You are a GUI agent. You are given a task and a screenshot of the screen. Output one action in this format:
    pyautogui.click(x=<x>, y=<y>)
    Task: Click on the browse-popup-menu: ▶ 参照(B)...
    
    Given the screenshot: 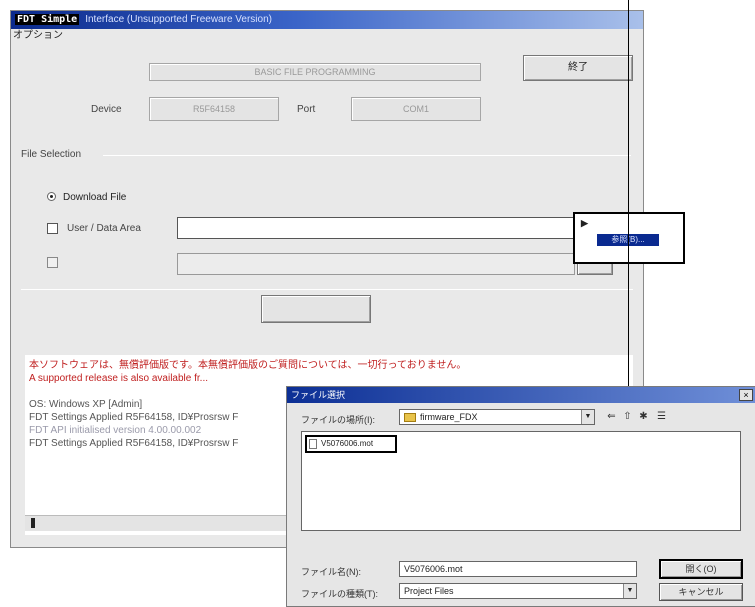 What is the action you would take?
    pyautogui.click(x=629, y=238)
    